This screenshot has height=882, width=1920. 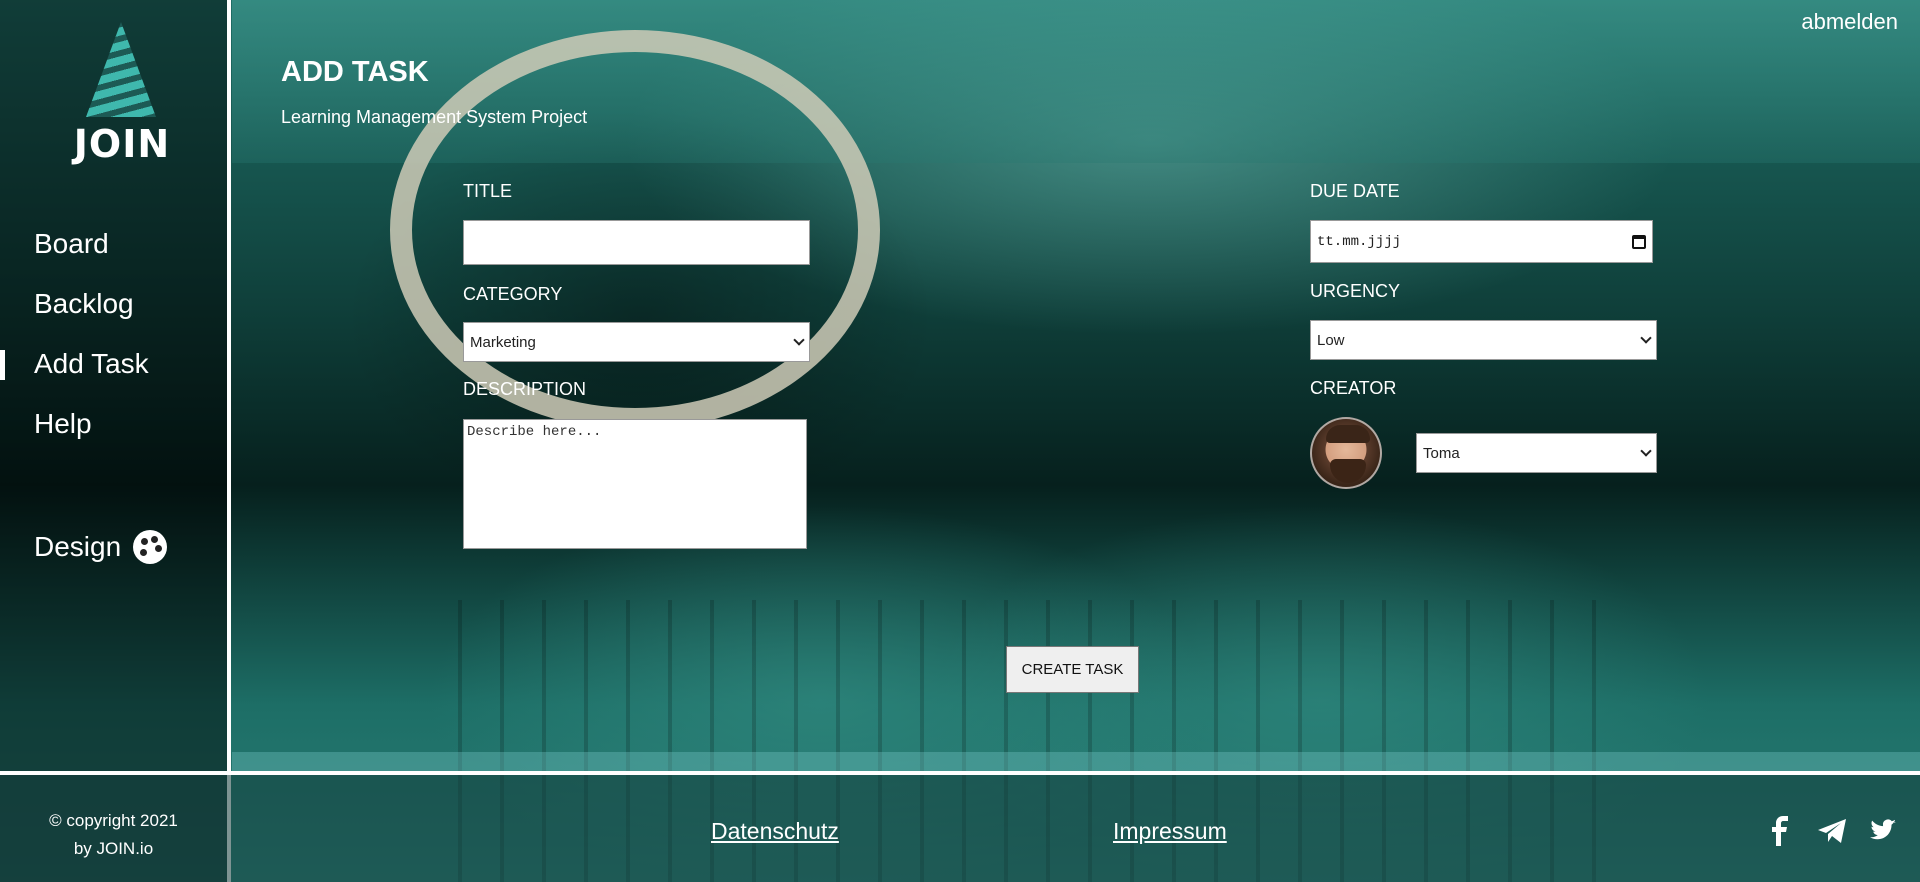 I want to click on sidebar-item-backlog: Backlog, so click(x=113, y=310).